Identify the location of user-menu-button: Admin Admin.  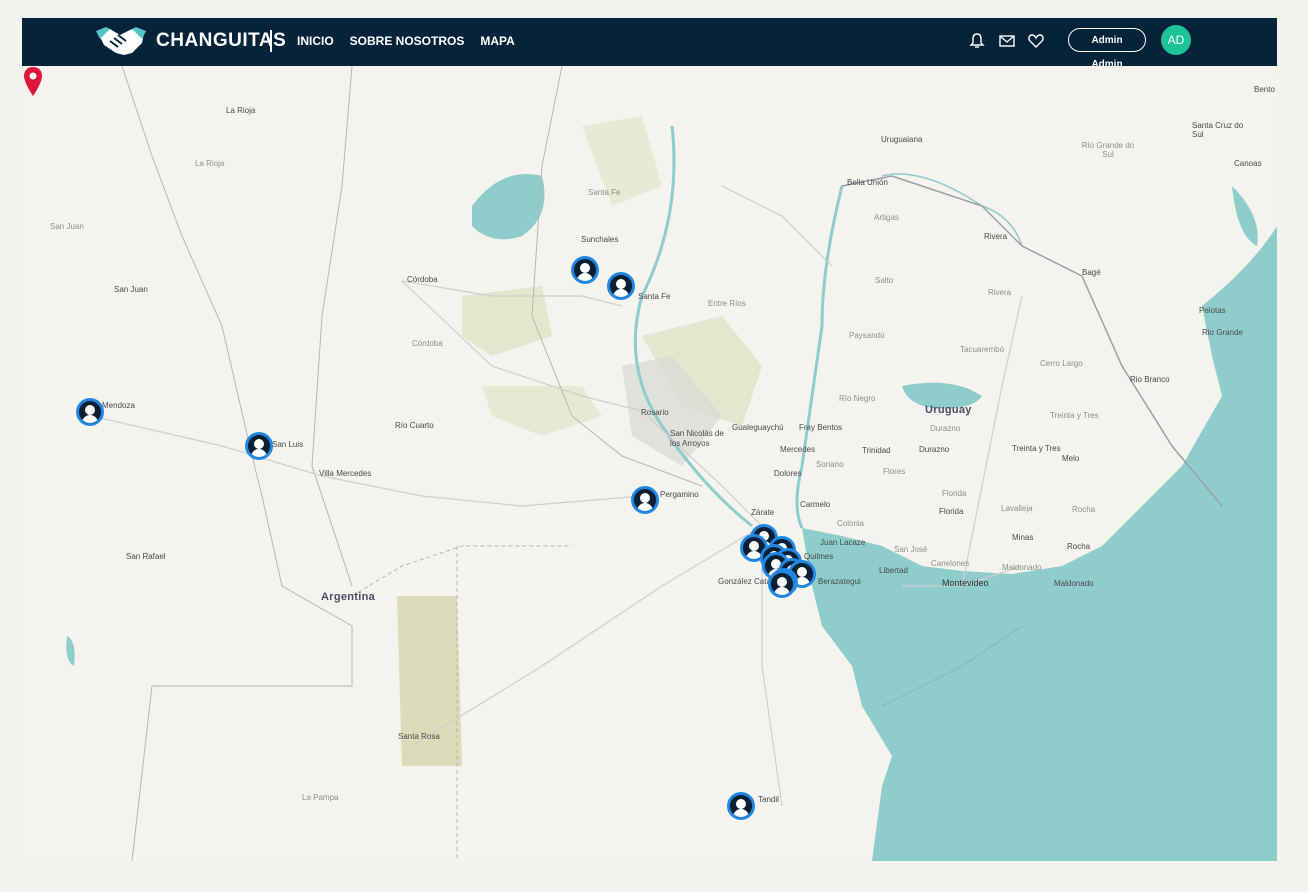
(1107, 49).